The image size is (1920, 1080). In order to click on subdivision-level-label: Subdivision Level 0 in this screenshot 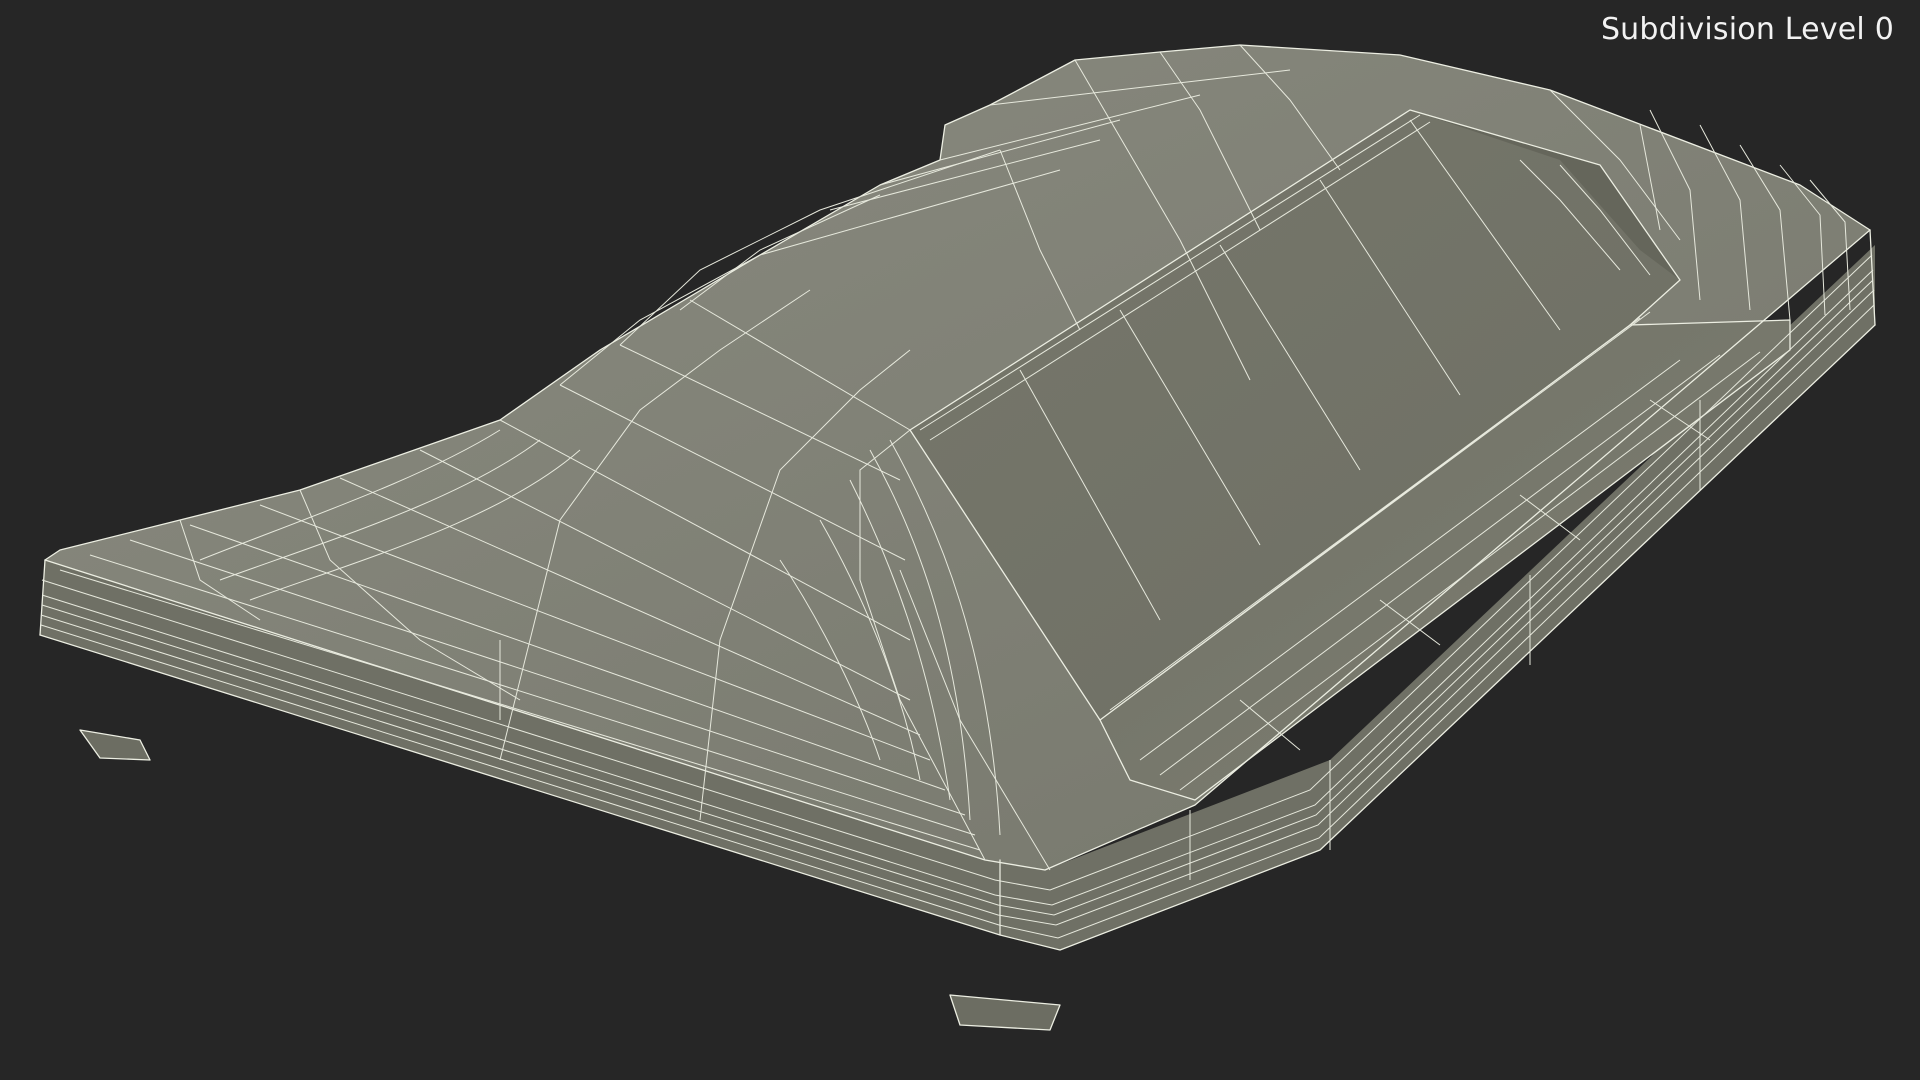, I will do `click(1747, 29)`.